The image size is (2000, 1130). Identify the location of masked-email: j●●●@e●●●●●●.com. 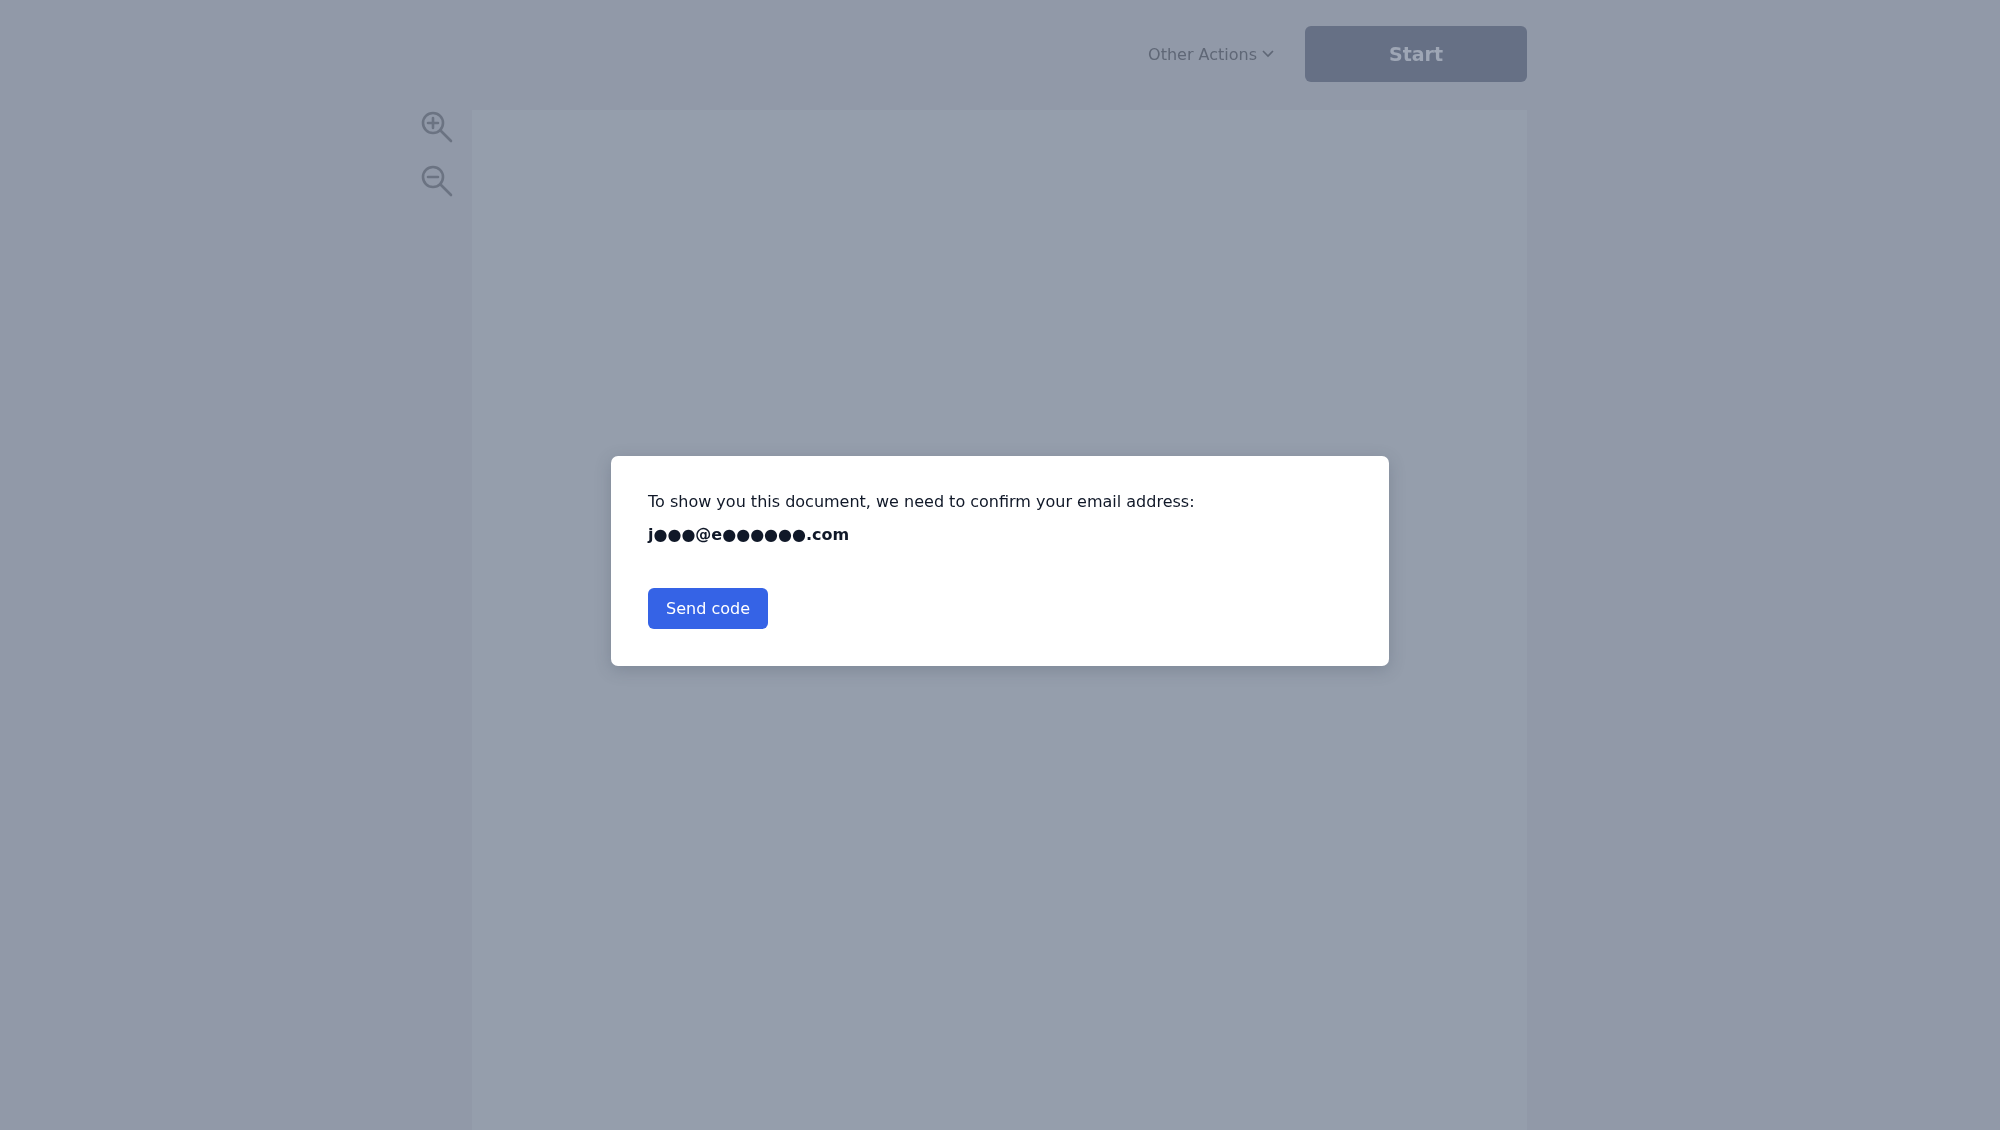
(749, 534).